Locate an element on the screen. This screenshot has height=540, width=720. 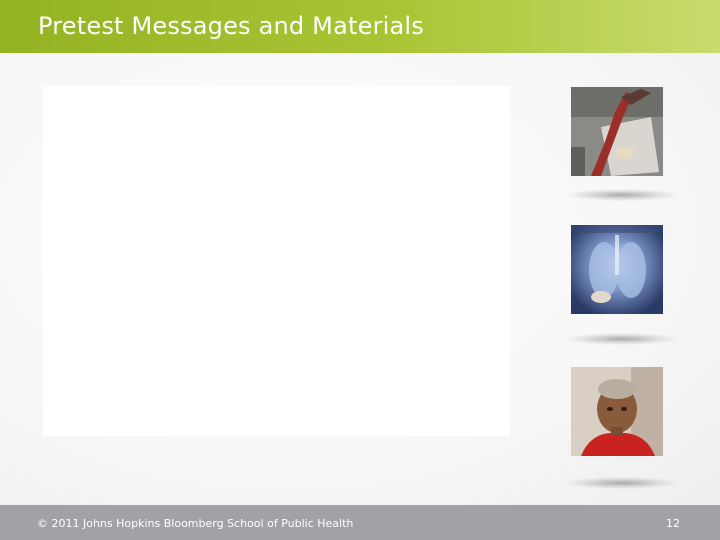
thumbnail-woman is located at coordinates (617, 411).